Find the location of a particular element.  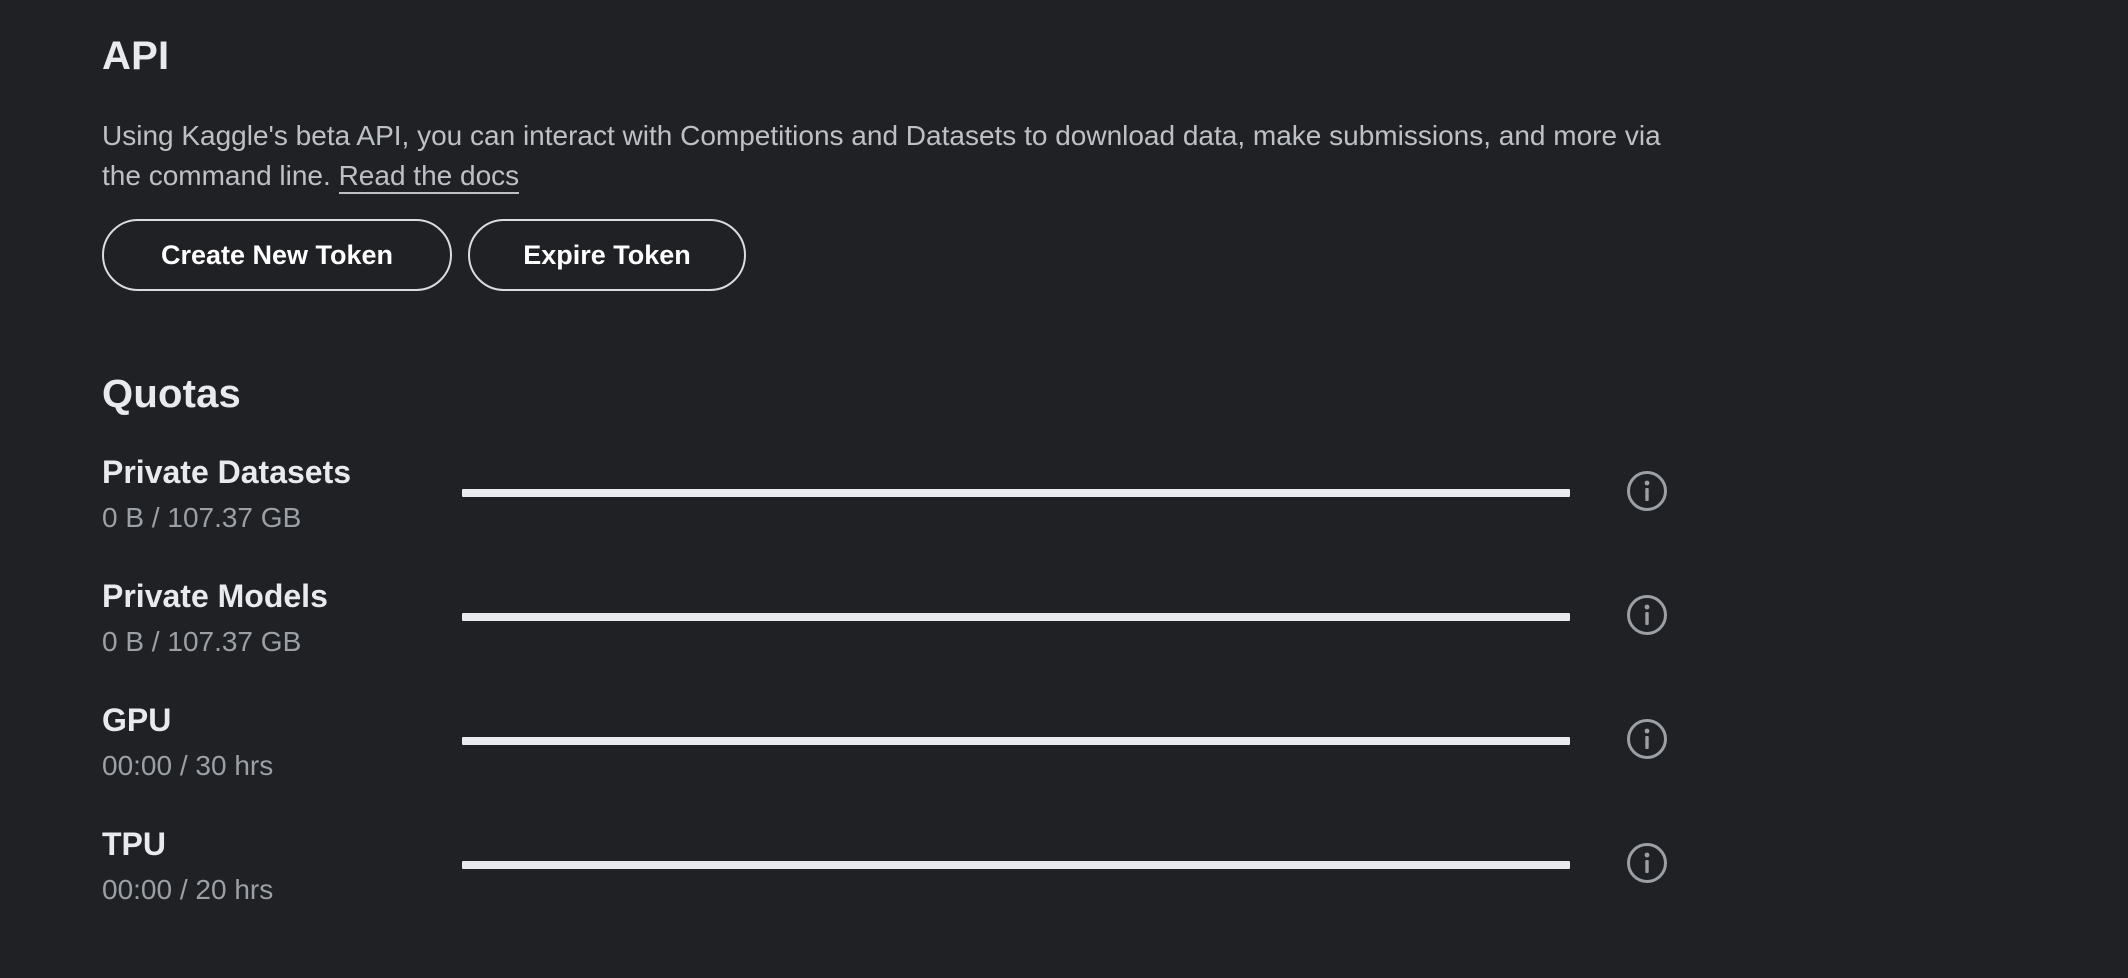

read-the-docs-link: Read the docs is located at coordinates (429, 177).